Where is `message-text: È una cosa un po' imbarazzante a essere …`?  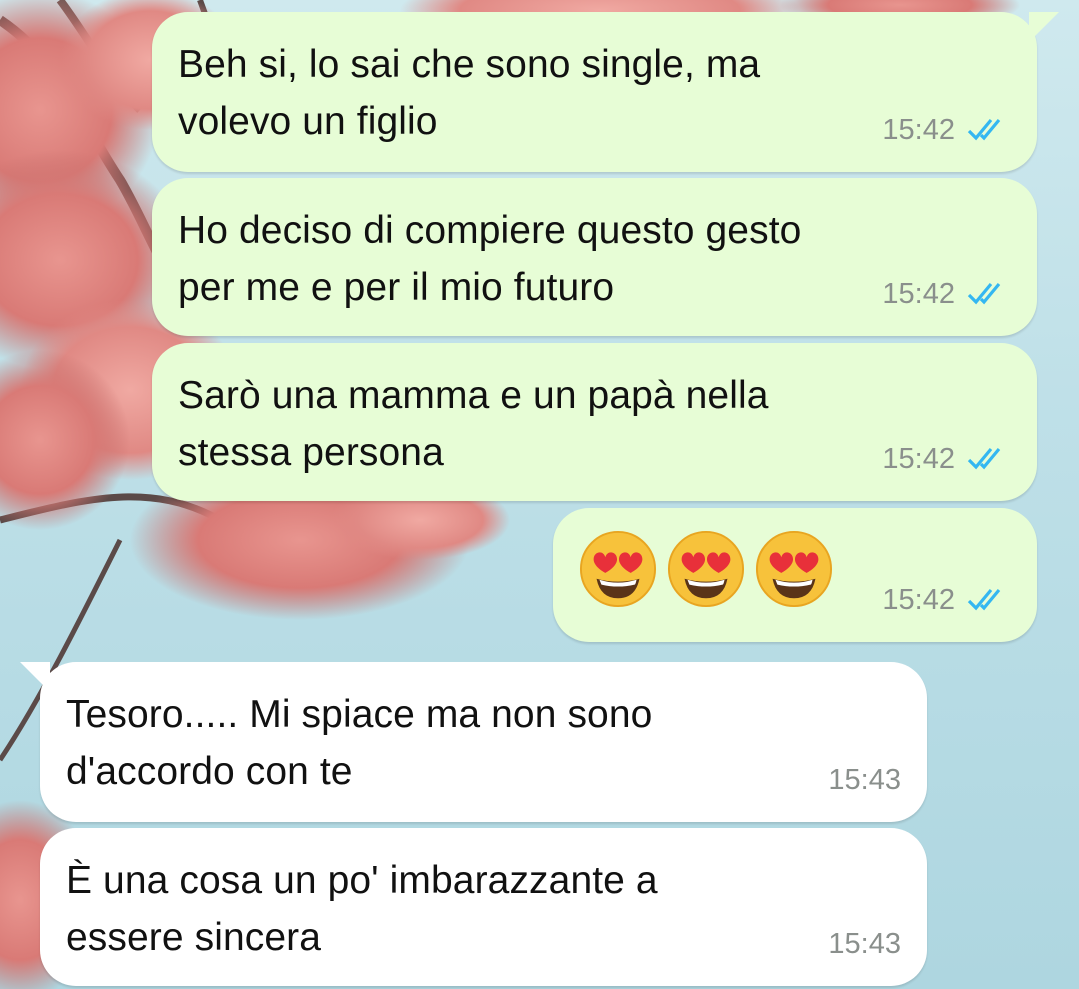
message-text: È una cosa un po' imbarazzante a essere … is located at coordinates (362, 909).